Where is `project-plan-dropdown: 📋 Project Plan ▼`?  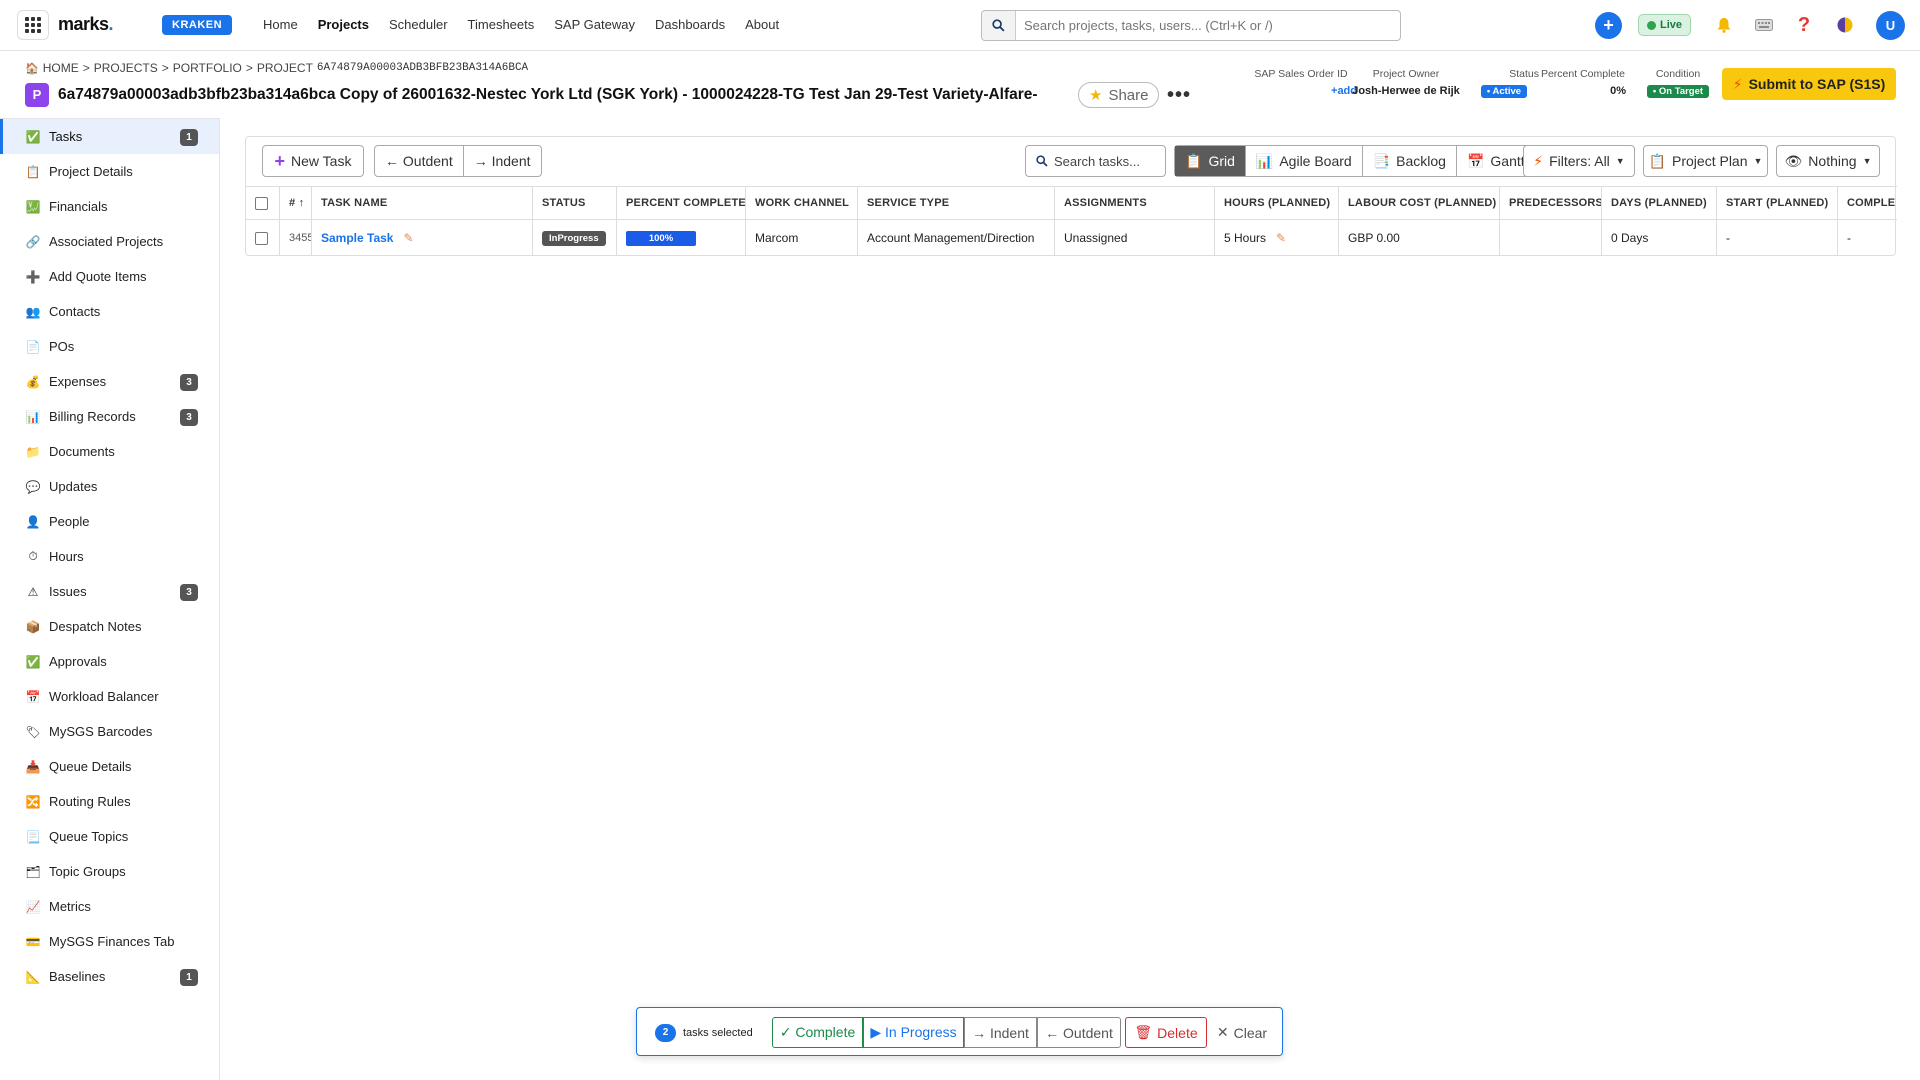
project-plan-dropdown: 📋 Project Plan ▼ is located at coordinates (1705, 161).